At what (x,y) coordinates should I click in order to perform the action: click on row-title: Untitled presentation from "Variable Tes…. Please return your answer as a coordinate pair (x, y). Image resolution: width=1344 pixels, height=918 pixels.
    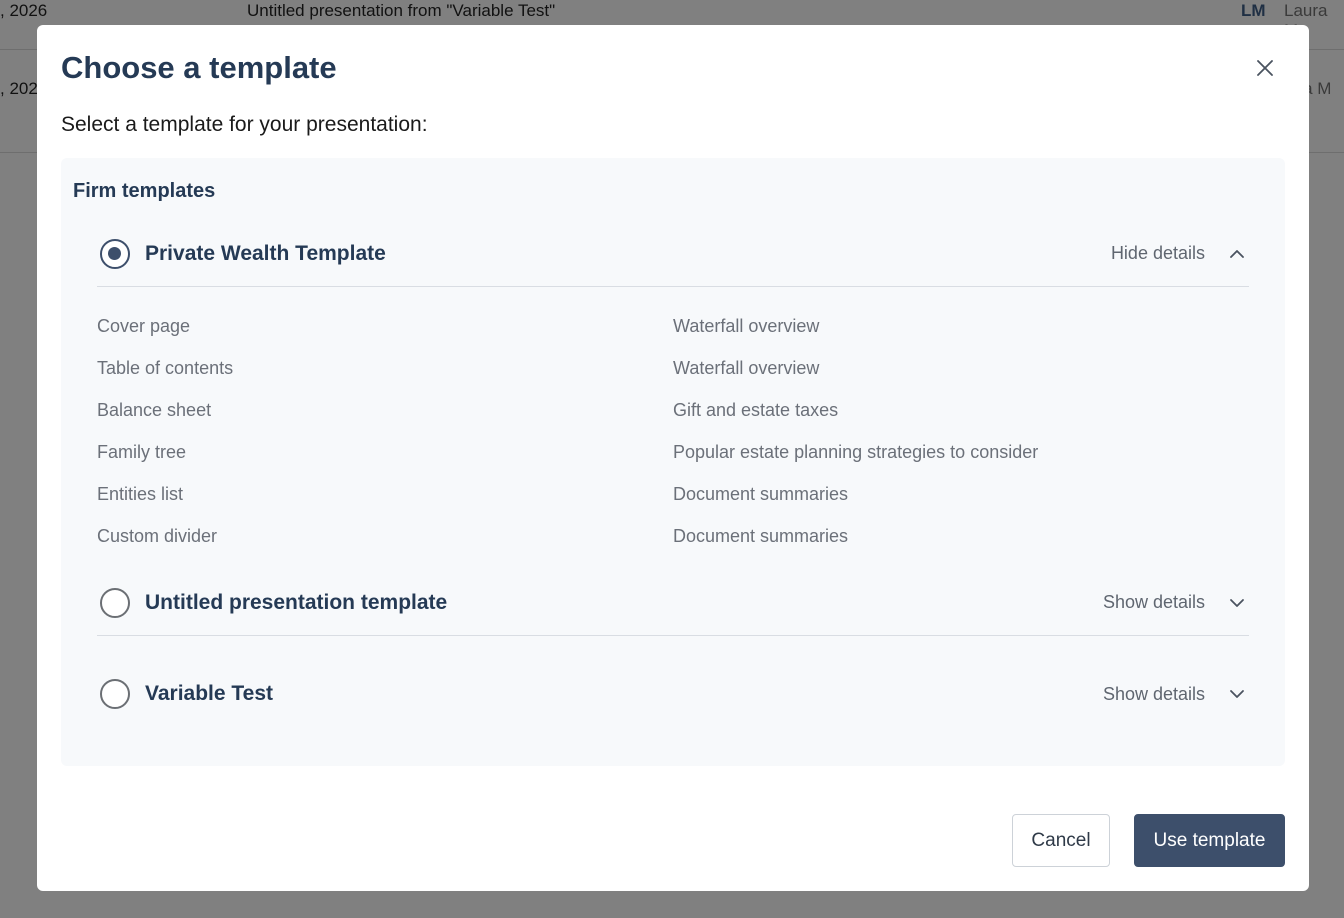
    Looking at the image, I should click on (401, 10).